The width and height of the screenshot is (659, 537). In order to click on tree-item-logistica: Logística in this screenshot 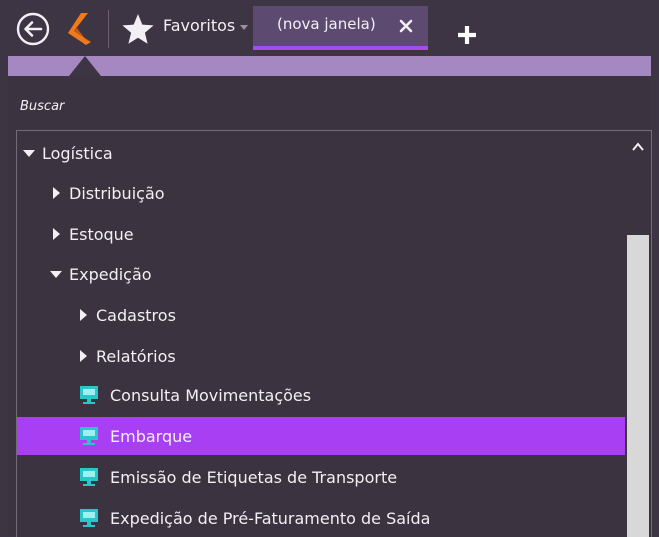, I will do `click(321, 153)`.